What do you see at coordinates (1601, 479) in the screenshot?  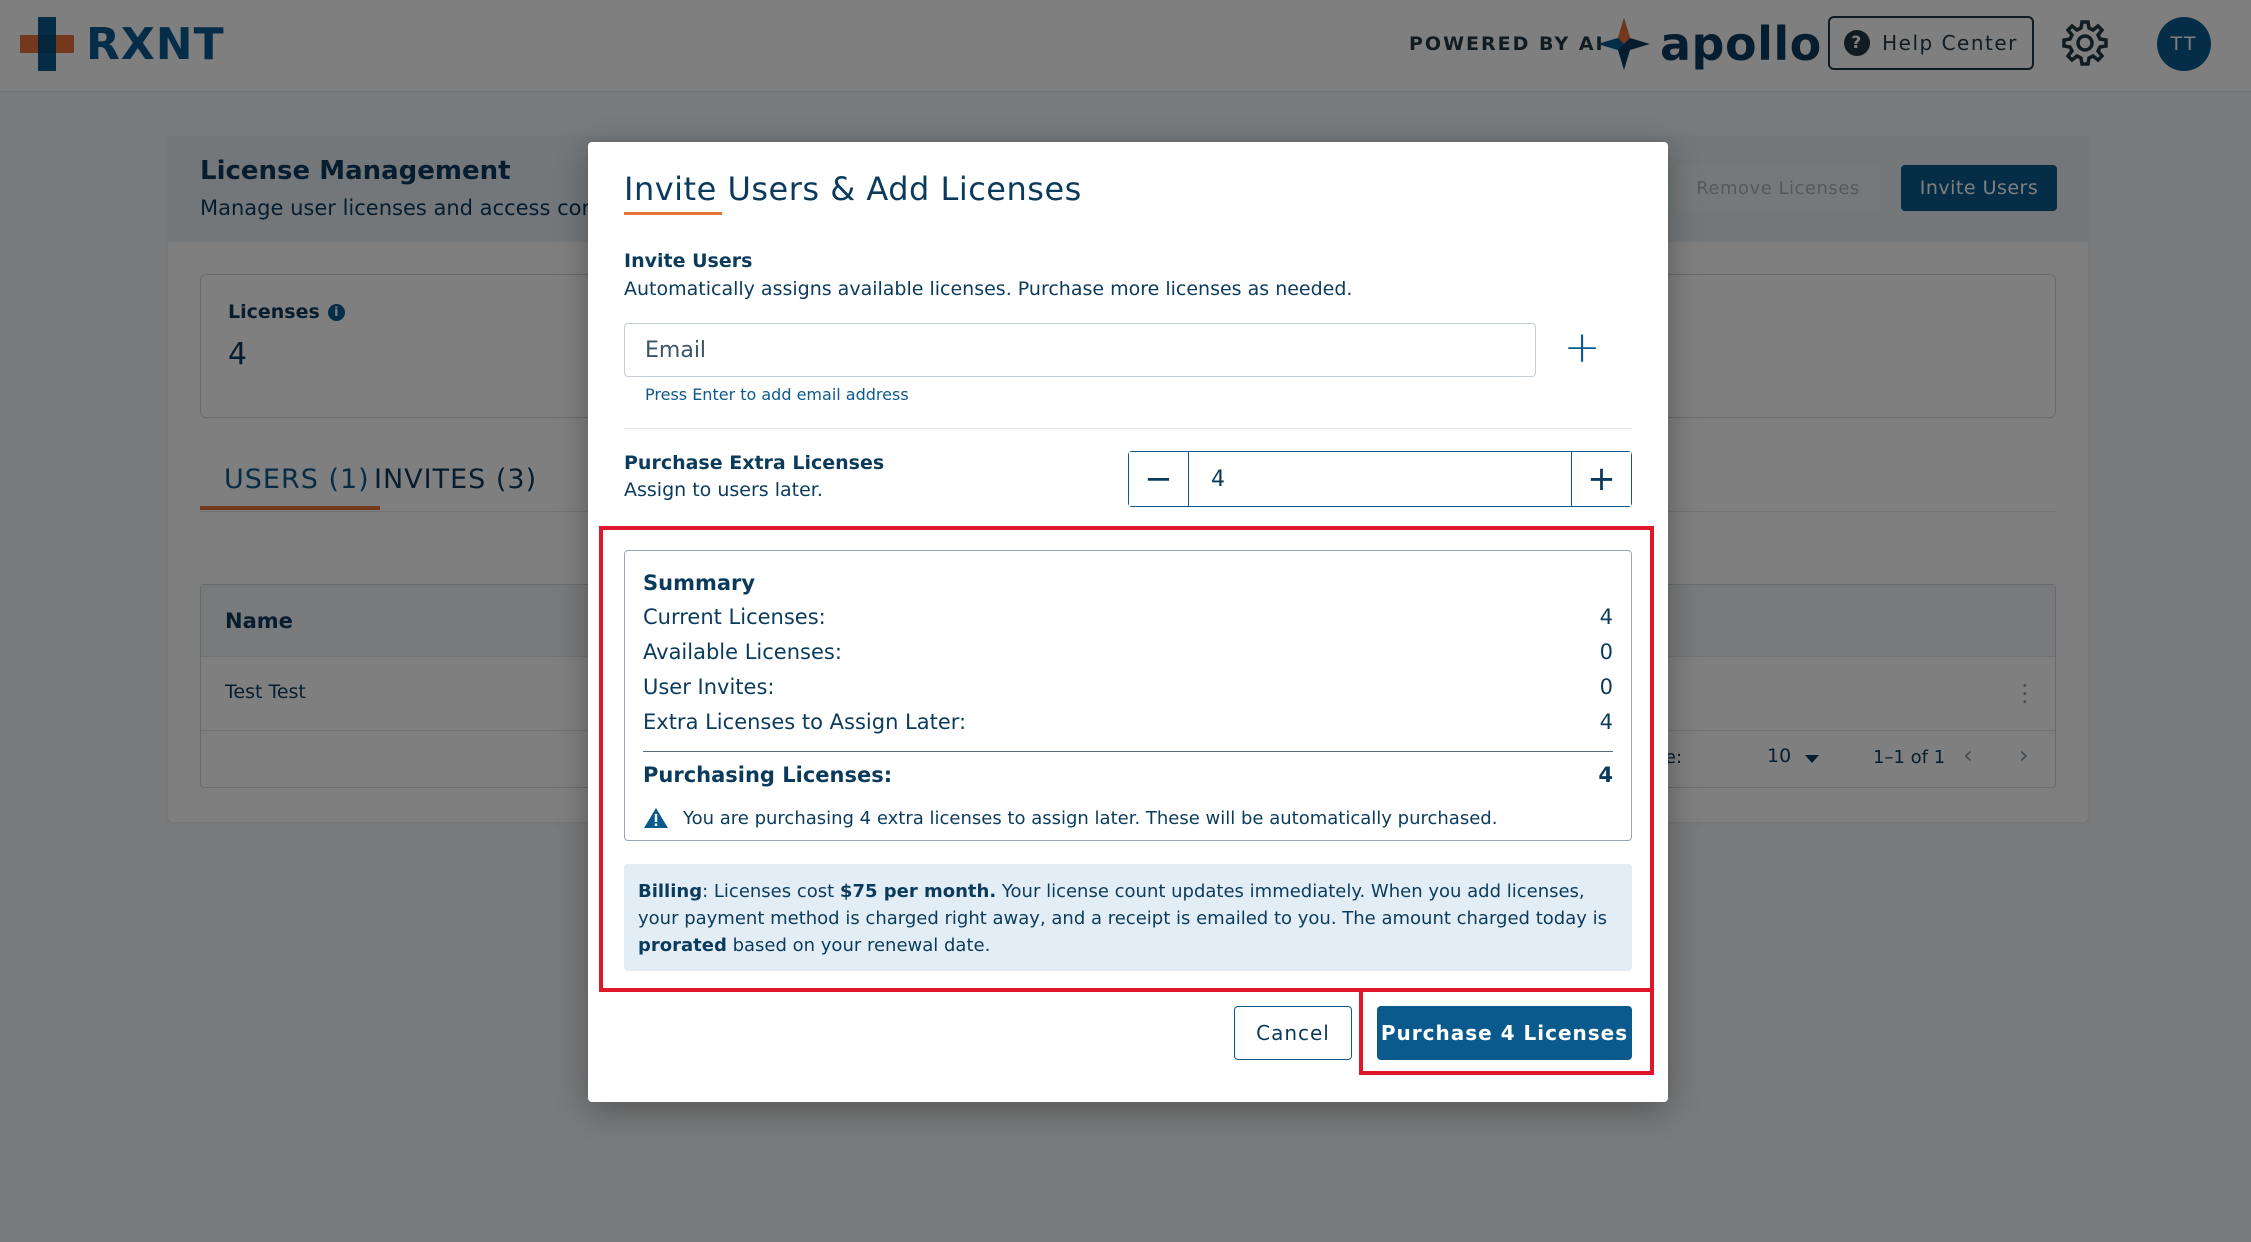 I see `increment-plus-icon: +` at bounding box center [1601, 479].